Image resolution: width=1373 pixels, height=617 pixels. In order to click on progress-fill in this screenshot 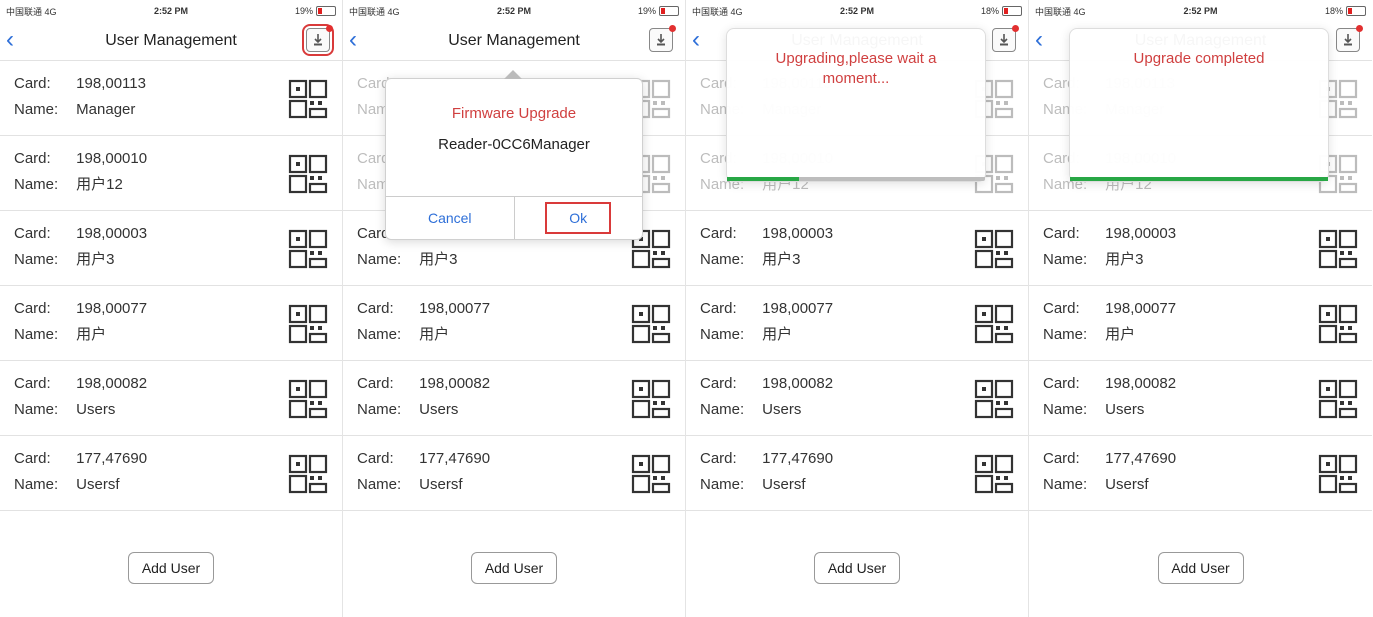, I will do `click(1199, 179)`.